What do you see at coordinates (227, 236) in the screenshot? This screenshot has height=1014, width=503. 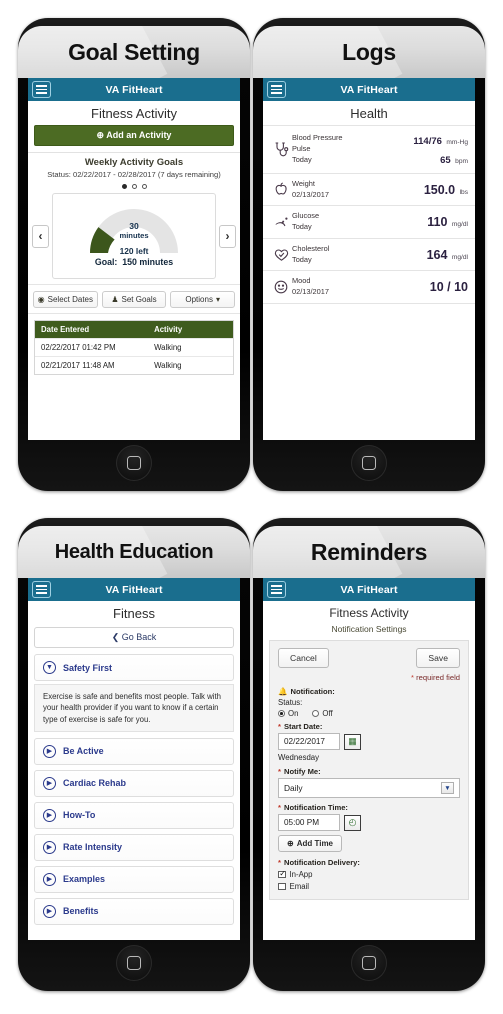 I see `carousel-next-button: ›` at bounding box center [227, 236].